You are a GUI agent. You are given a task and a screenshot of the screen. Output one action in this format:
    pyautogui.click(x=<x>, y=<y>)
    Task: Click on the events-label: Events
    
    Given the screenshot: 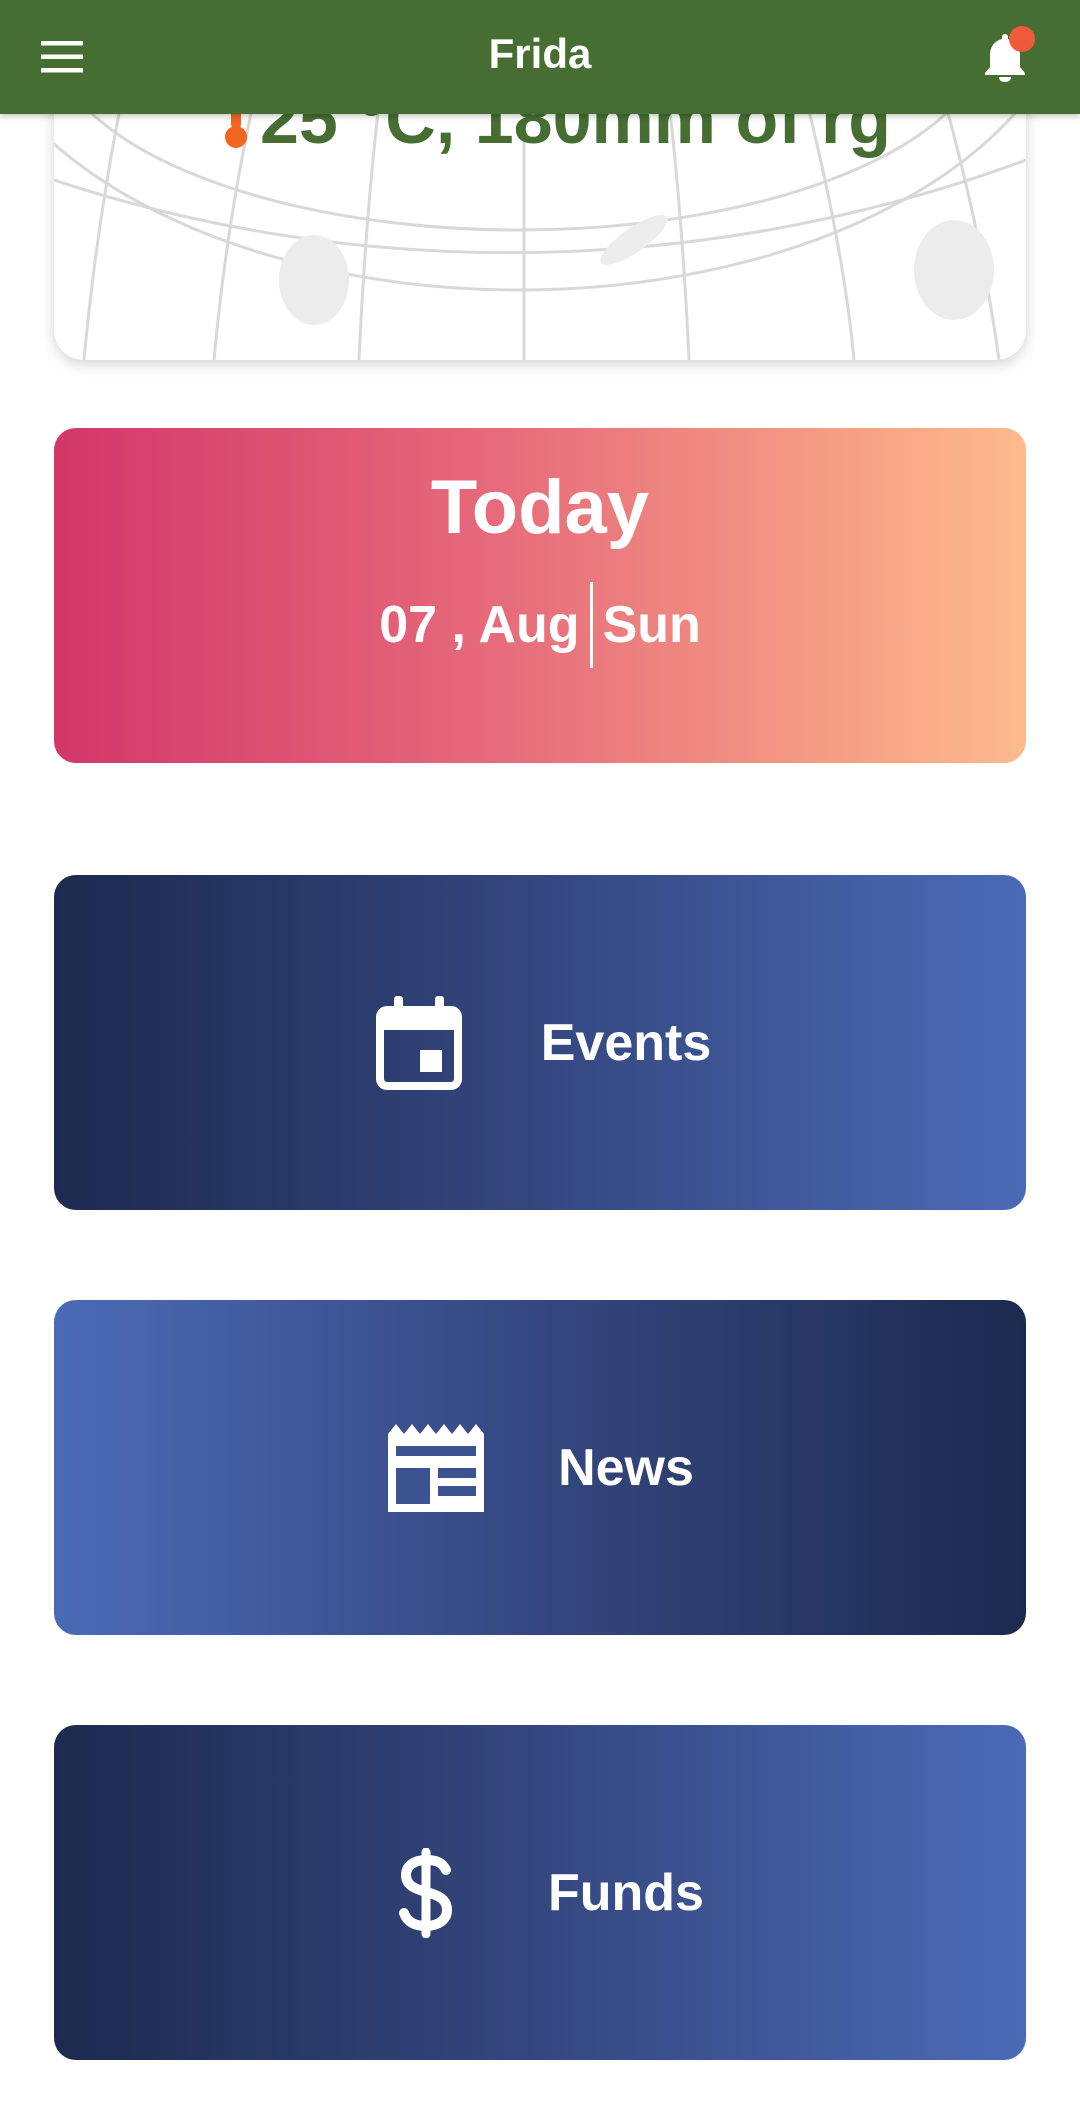 What is the action you would take?
    pyautogui.click(x=626, y=1042)
    